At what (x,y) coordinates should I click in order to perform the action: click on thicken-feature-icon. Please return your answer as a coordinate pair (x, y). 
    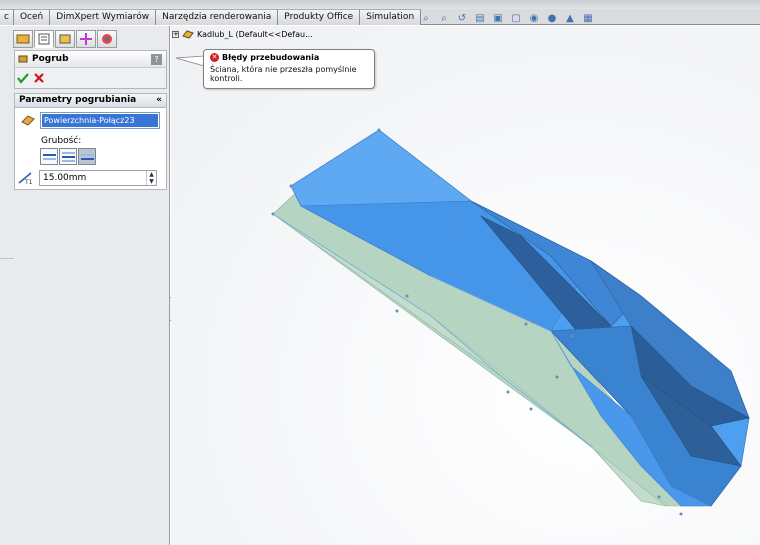
    Looking at the image, I should click on (23, 59).